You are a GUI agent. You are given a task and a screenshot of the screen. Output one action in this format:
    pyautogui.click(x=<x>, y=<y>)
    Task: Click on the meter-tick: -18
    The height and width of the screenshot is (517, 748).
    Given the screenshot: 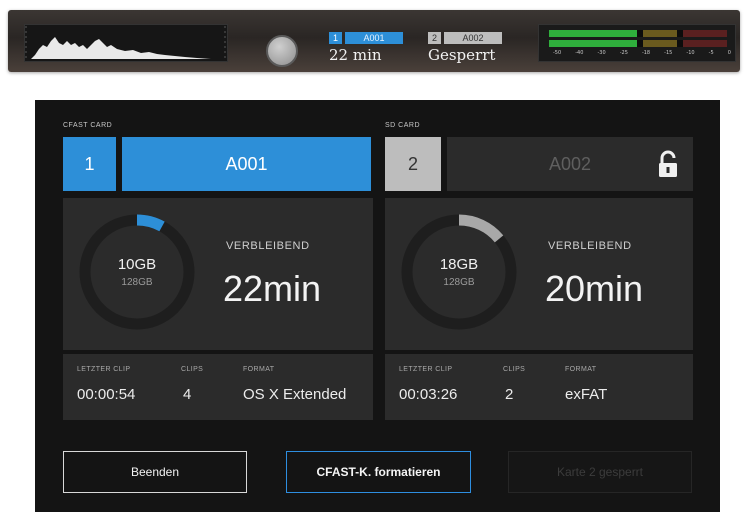 What is the action you would take?
    pyautogui.click(x=646, y=53)
    